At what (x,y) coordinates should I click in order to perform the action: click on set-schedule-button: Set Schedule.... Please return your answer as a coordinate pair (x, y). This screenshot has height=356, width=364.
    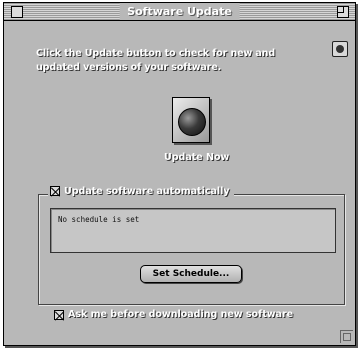
    Looking at the image, I should click on (191, 274).